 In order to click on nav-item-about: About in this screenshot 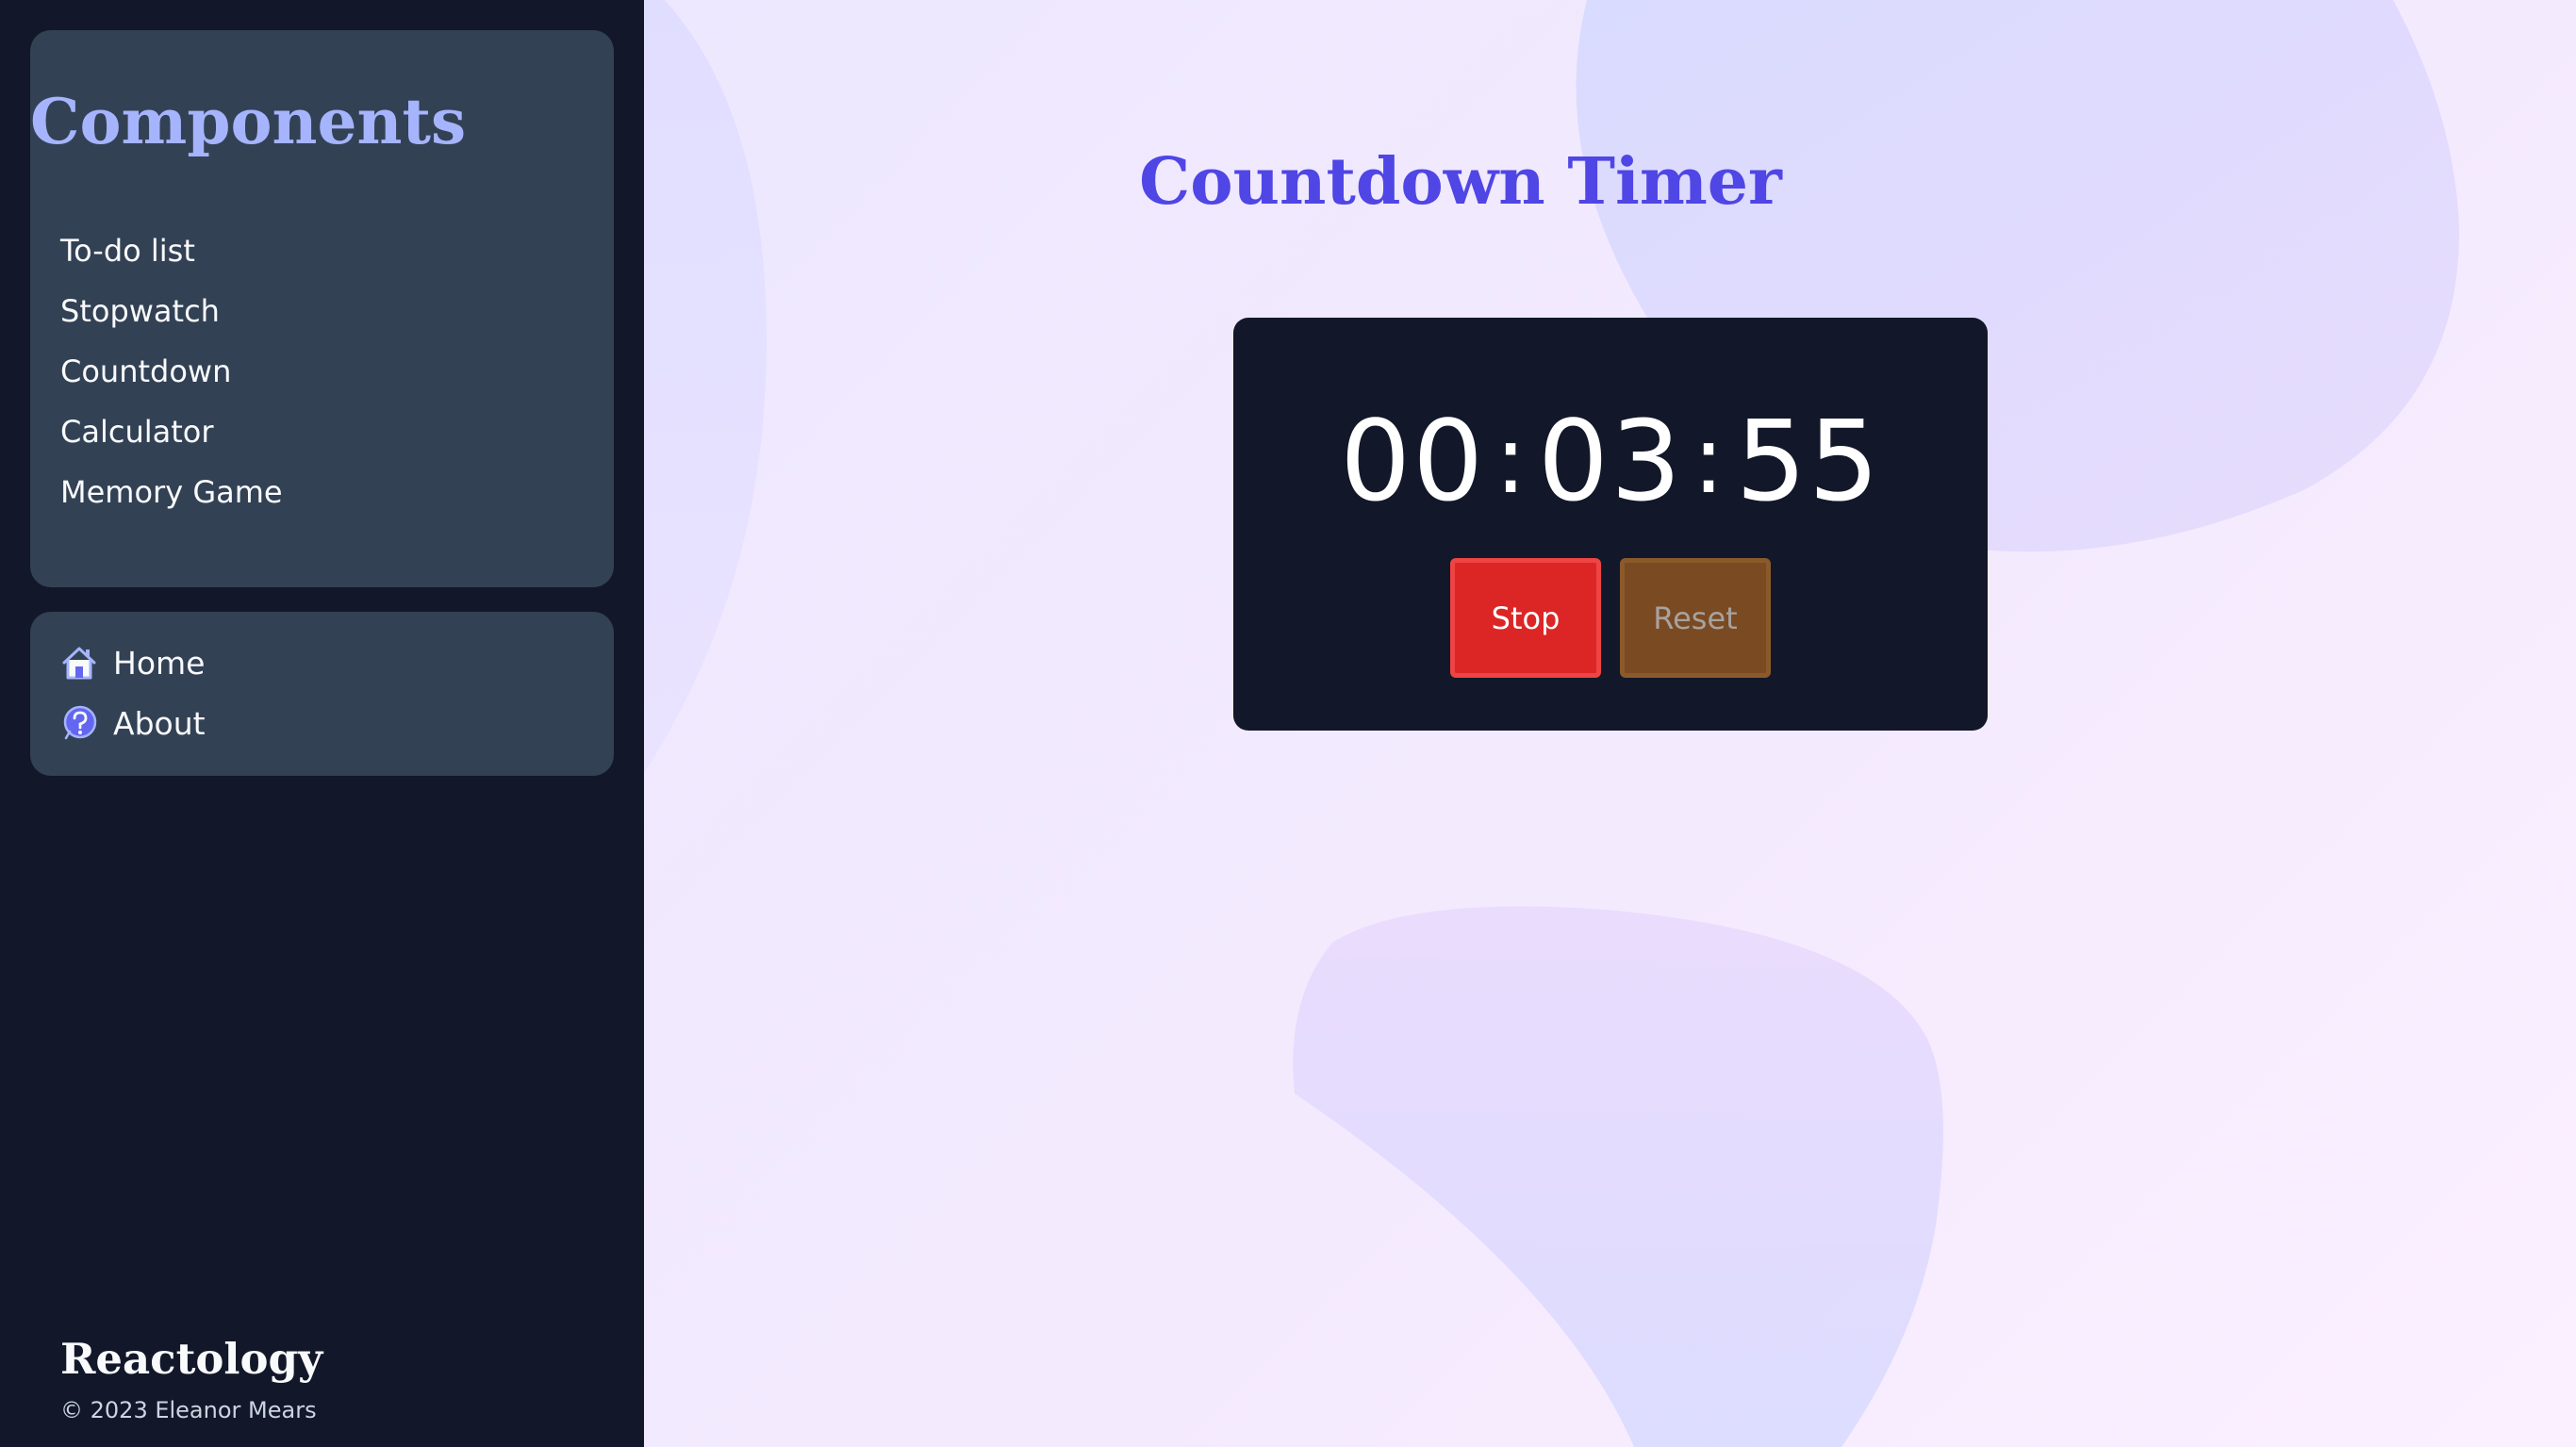, I will do `click(133, 723)`.